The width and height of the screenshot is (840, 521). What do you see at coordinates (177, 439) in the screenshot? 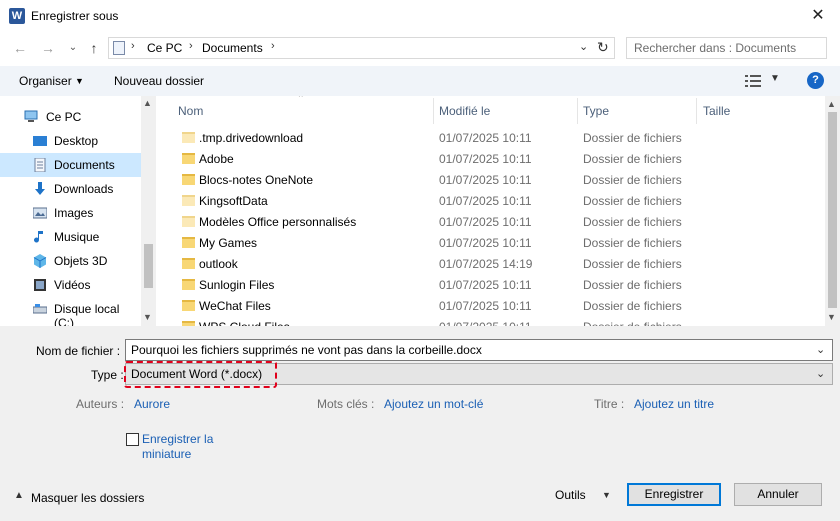
I see `save-thumbnail-label: Enregistrer la` at bounding box center [177, 439].